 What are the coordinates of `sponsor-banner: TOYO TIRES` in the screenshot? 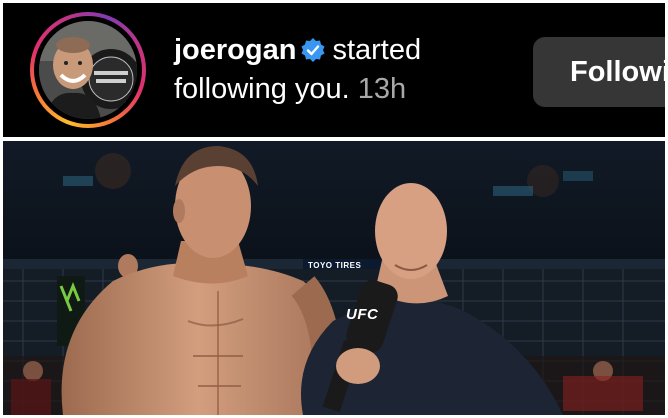 It's located at (335, 265).